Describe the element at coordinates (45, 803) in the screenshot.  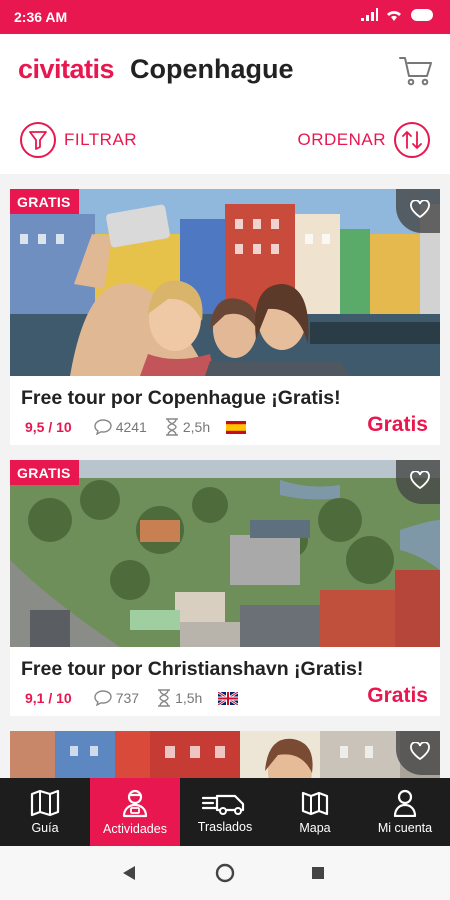
I see `map-book-icon` at that location.